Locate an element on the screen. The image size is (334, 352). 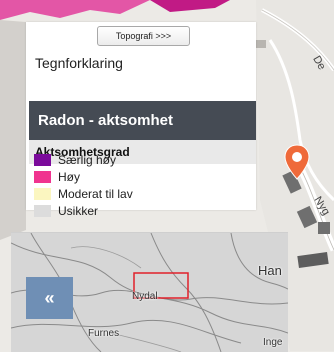
overview-place-label: Han is located at coordinates (270, 270).